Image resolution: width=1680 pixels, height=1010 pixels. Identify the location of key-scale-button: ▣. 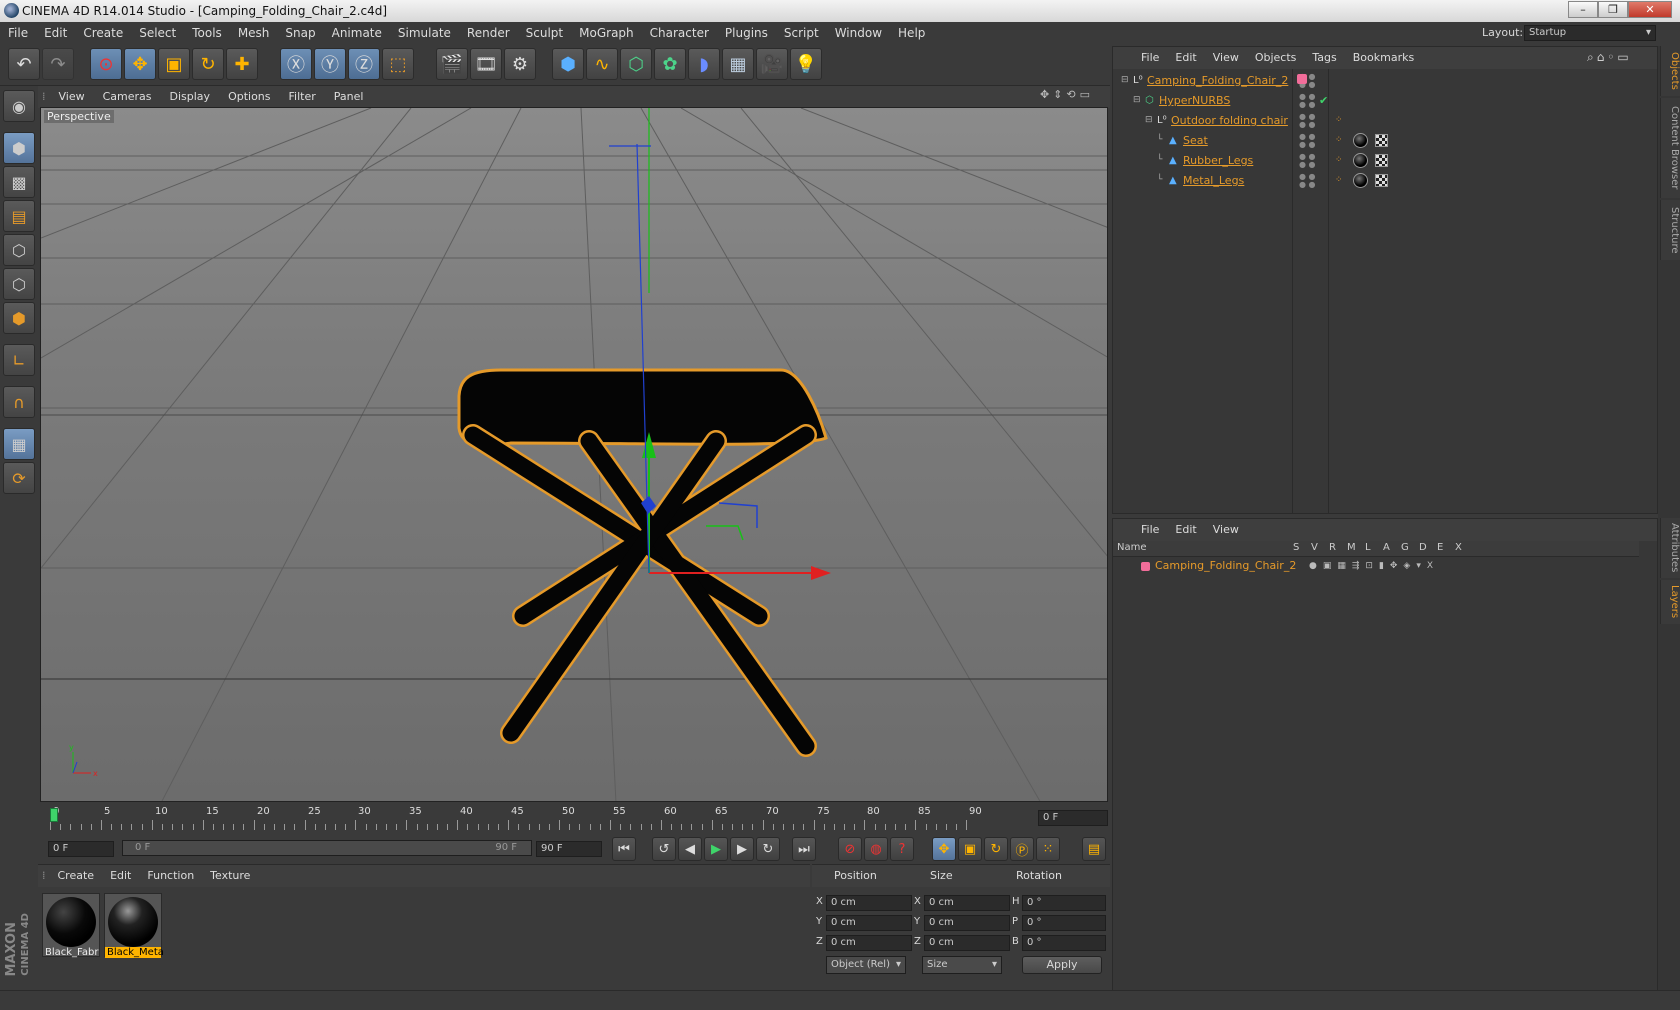
(970, 849).